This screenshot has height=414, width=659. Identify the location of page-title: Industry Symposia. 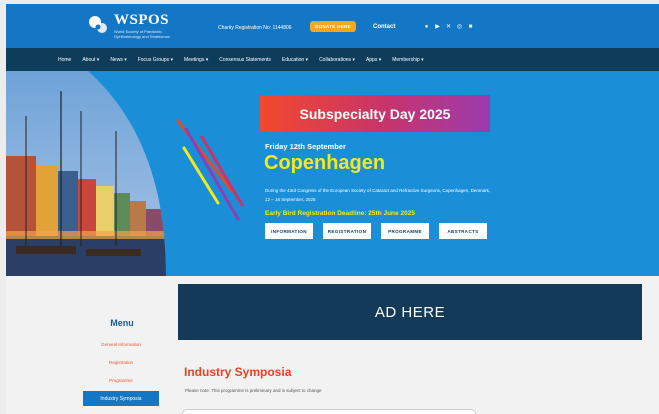
(238, 372).